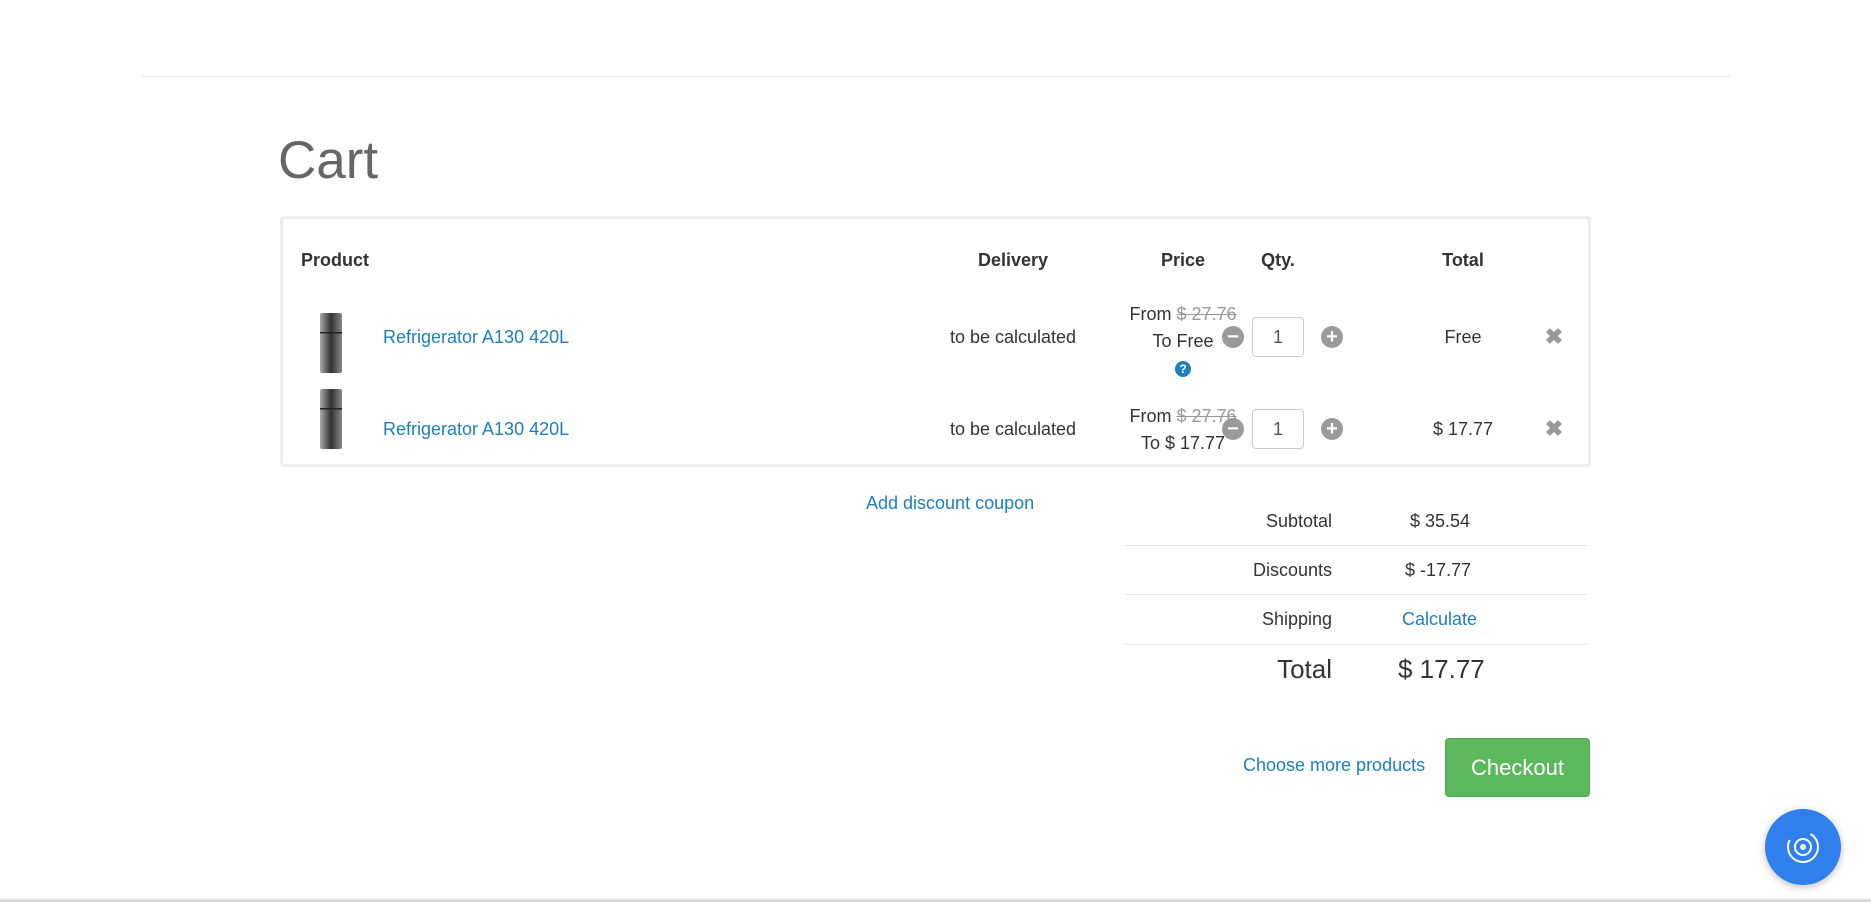 The image size is (1871, 902). What do you see at coordinates (1438, 570) in the screenshot?
I see `discounts-value: $ -17.77` at bounding box center [1438, 570].